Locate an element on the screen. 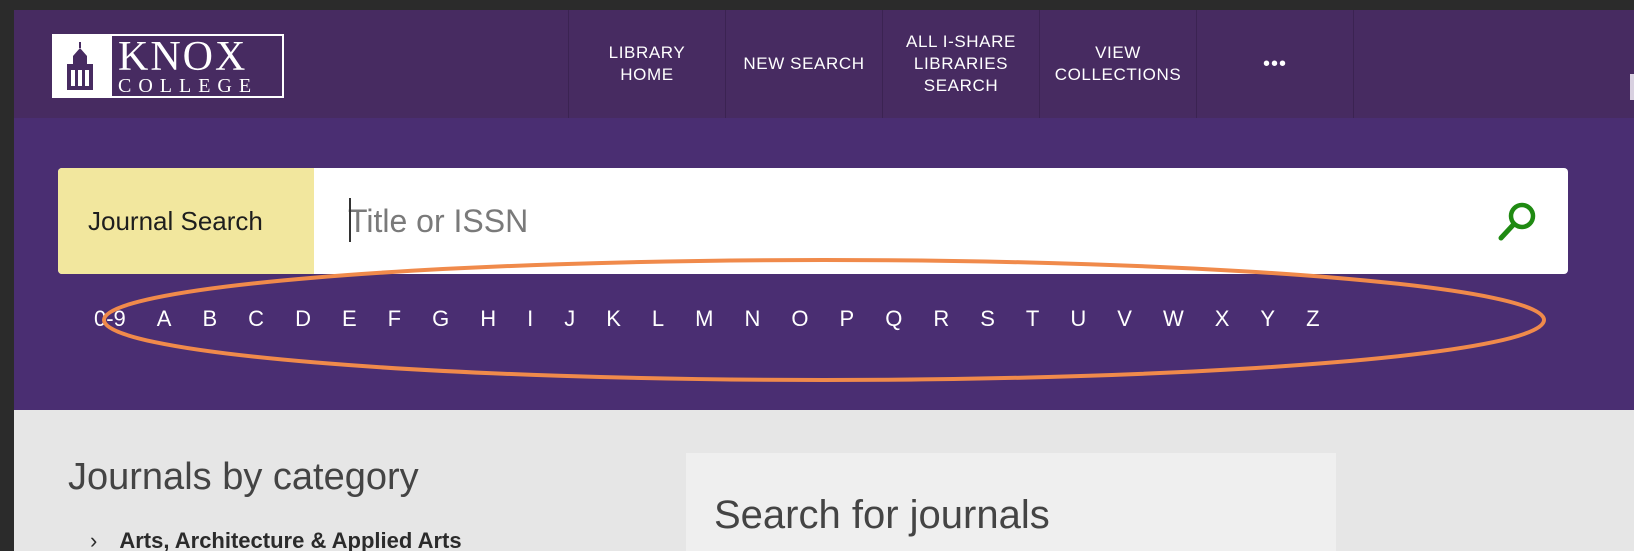  alphabet-link-c: C is located at coordinates (256, 319).